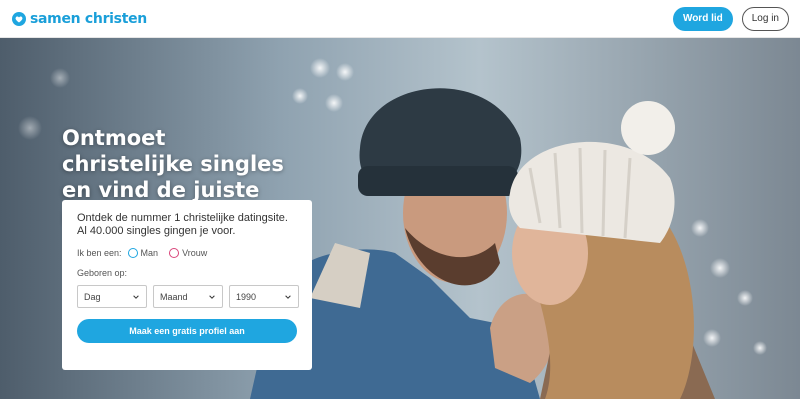 The height and width of the screenshot is (399, 800). I want to click on year-select-value: 1990, so click(246, 296).